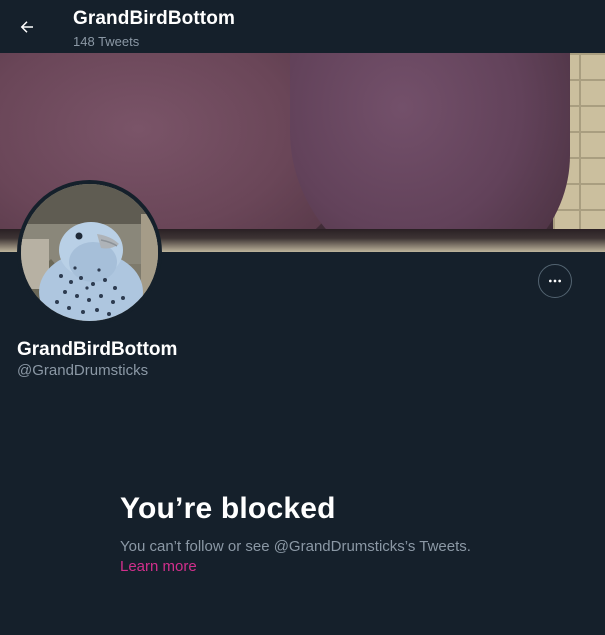  I want to click on avatar, so click(89, 252).